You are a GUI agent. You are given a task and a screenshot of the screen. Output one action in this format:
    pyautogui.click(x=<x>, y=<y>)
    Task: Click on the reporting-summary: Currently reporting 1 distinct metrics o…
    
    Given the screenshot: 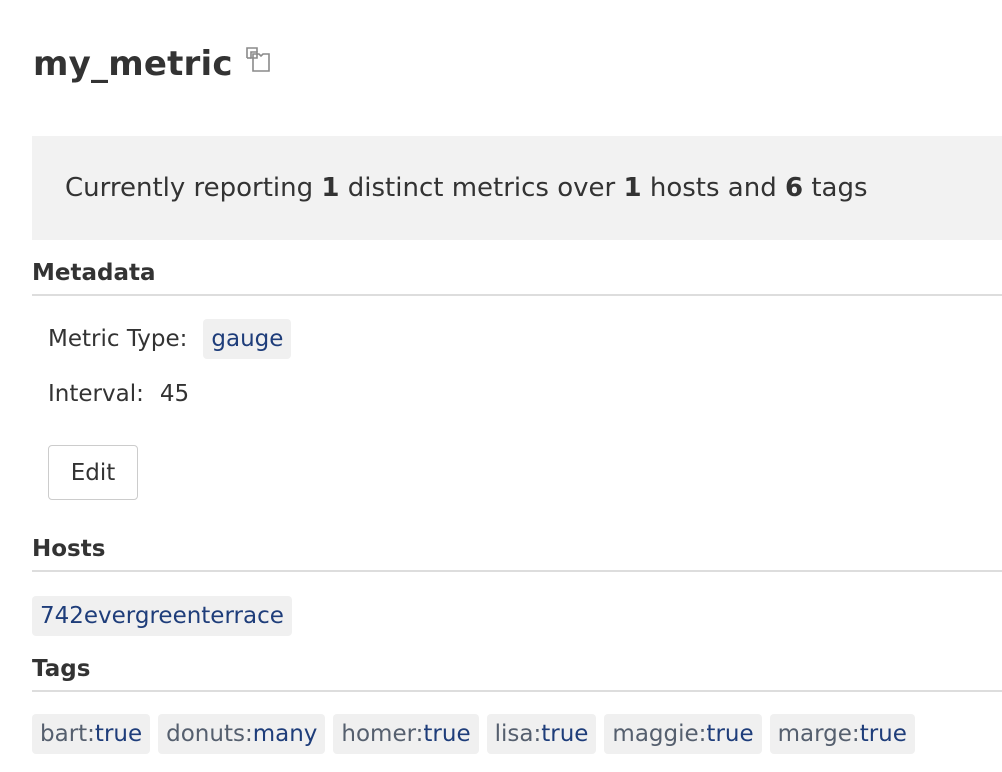 What is the action you would take?
    pyautogui.click(x=517, y=188)
    